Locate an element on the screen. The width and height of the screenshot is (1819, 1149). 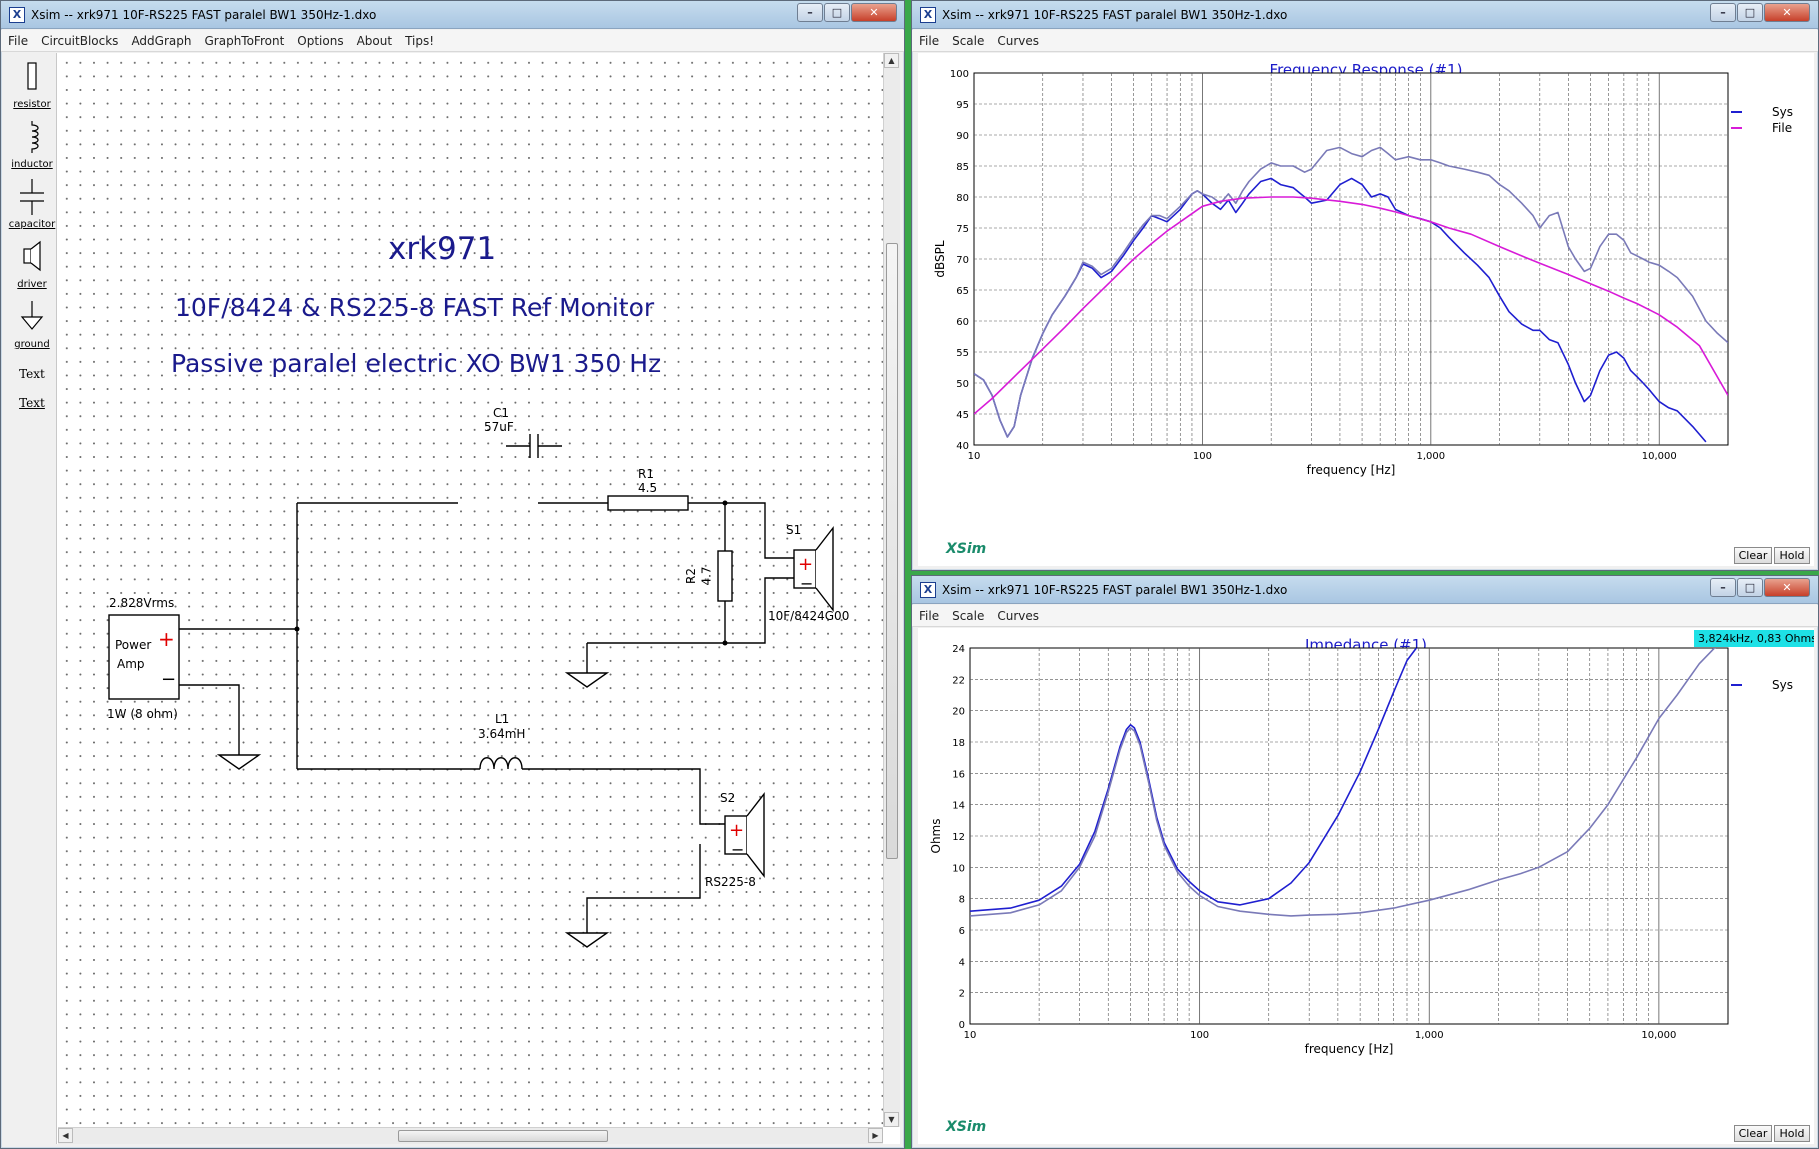
y-tick-label: 55 is located at coordinates (962, 353).